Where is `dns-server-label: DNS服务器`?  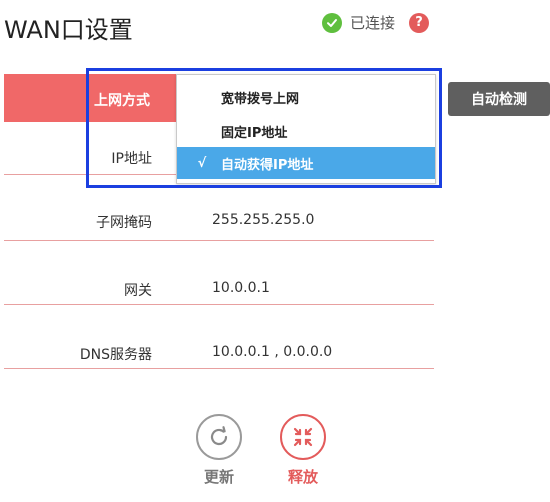 dns-server-label: DNS服务器 is located at coordinates (115, 355).